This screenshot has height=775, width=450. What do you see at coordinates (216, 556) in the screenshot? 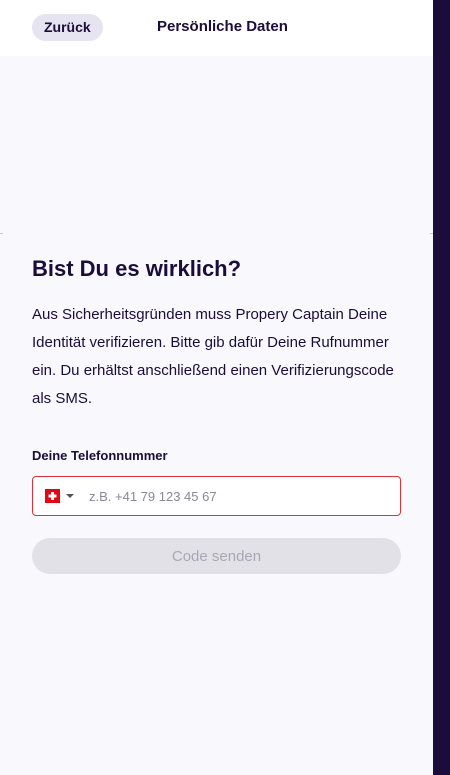
I see `send-code-button: Code senden` at bounding box center [216, 556].